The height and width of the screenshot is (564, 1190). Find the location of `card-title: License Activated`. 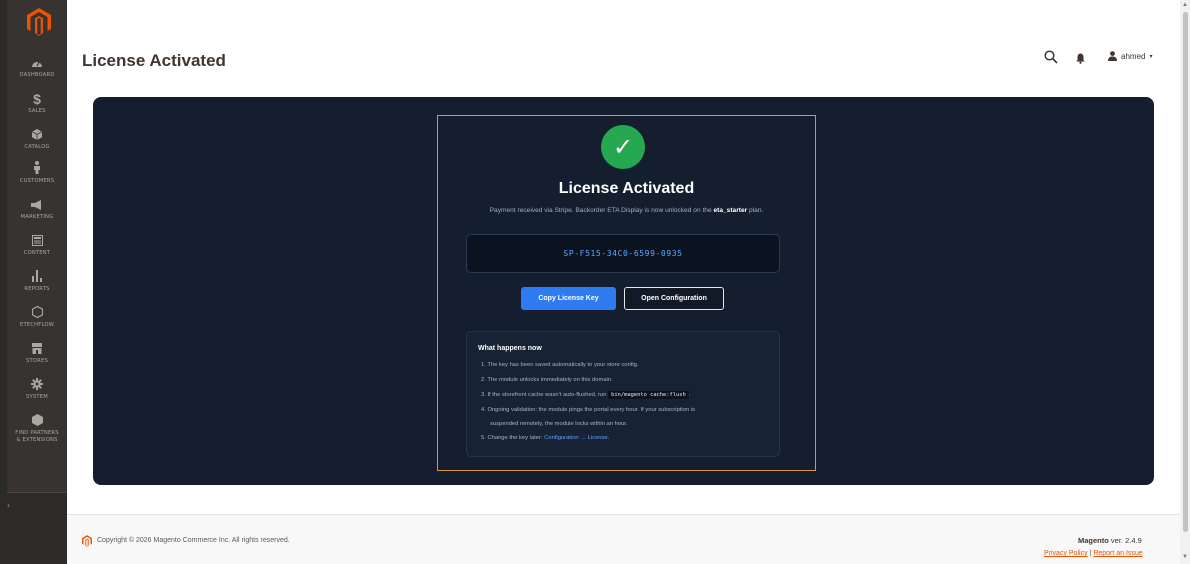

card-title: License Activated is located at coordinates (626, 188).